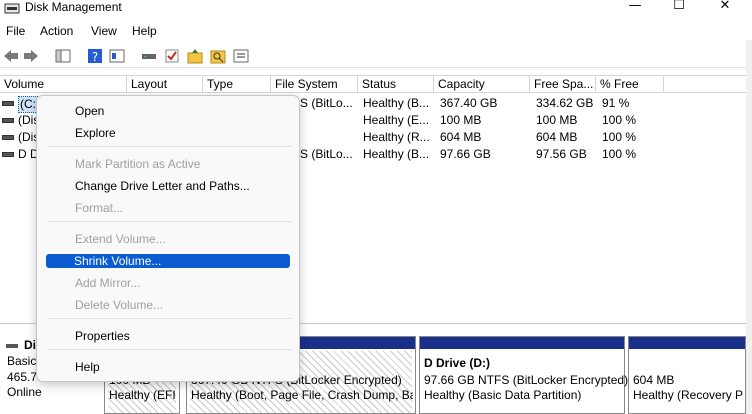  What do you see at coordinates (241, 56) in the screenshot?
I see `list-icon` at bounding box center [241, 56].